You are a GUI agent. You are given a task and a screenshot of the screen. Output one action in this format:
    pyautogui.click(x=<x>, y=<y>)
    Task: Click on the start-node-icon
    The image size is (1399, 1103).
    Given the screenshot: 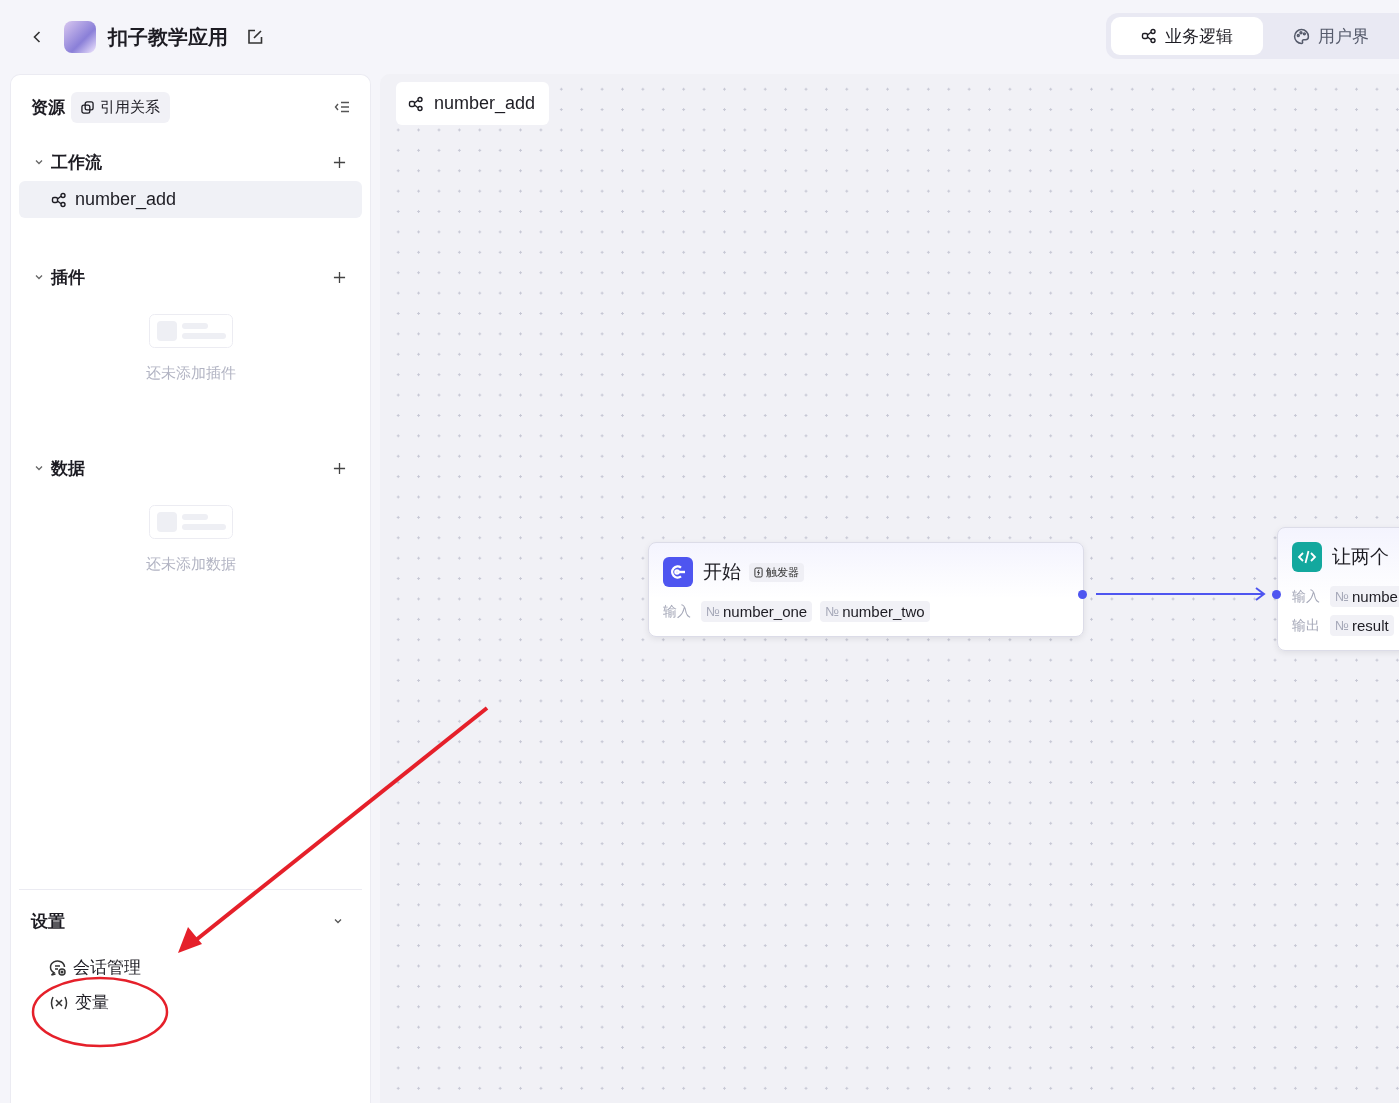 What is the action you would take?
    pyautogui.click(x=678, y=572)
    